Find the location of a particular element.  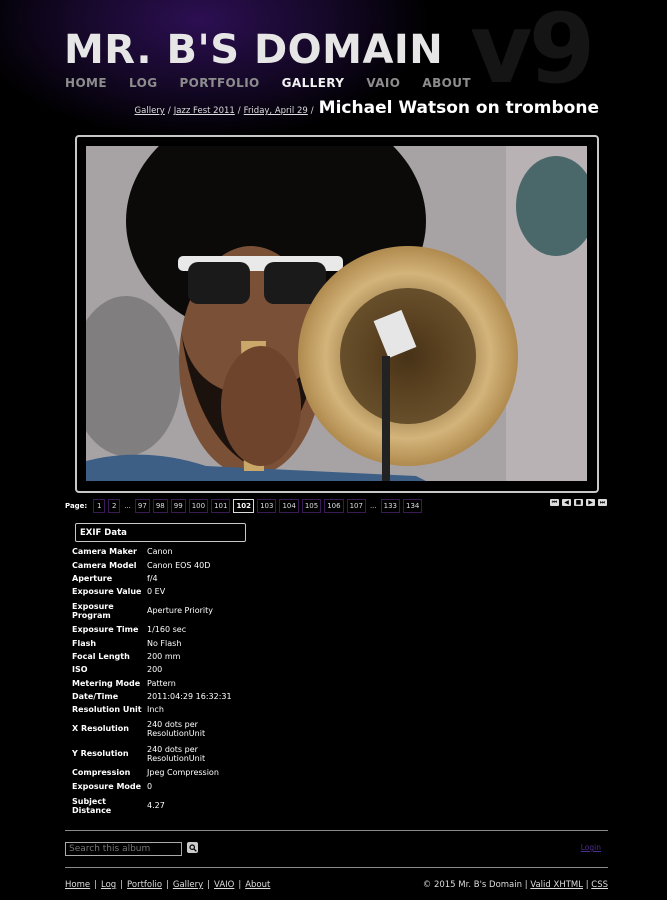

page-title: Michael Watson on trombone is located at coordinates (458, 108).